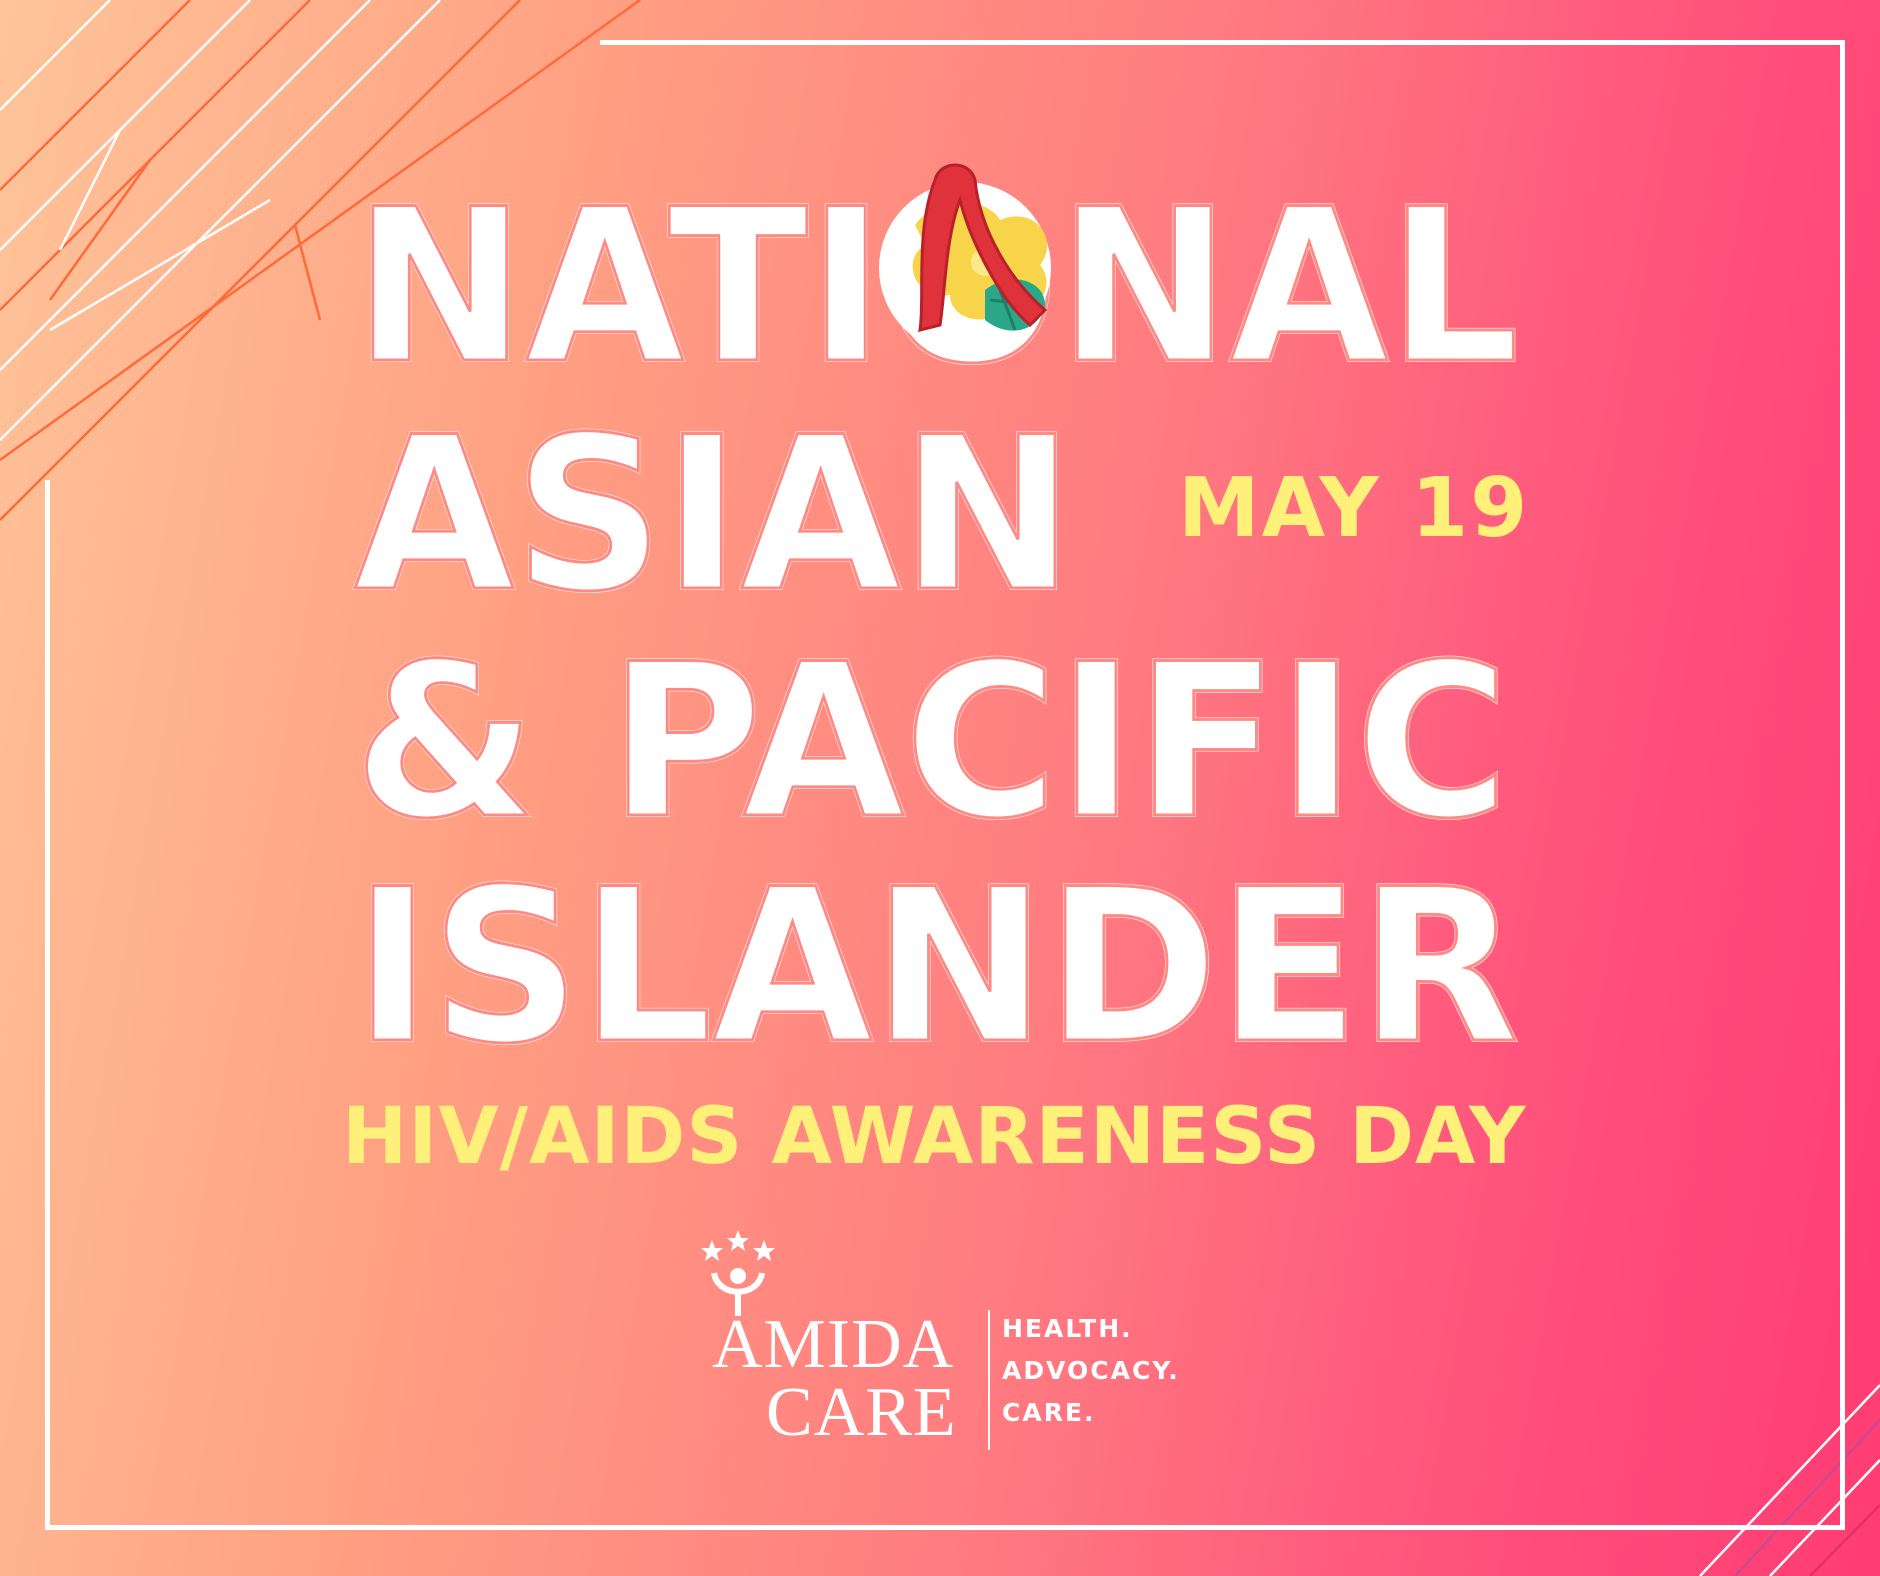 This screenshot has height=1576, width=1880. I want to click on headline-line4-inline: ISLANDER, so click(936, 966).